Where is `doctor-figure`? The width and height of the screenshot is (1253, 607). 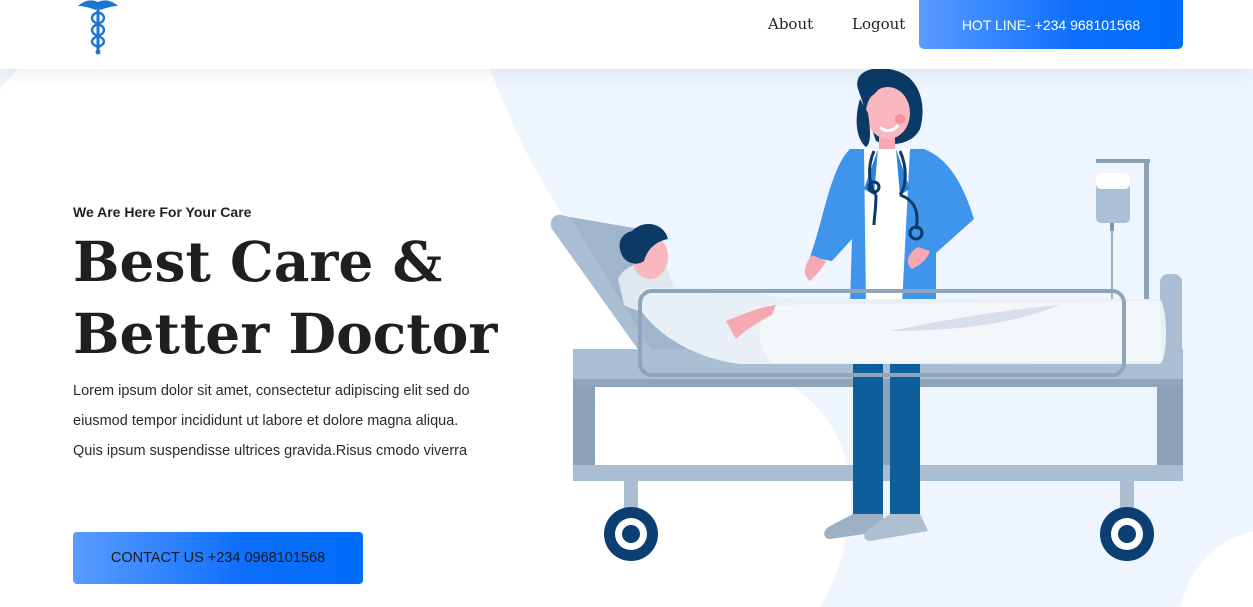
doctor-figure is located at coordinates (889, 187).